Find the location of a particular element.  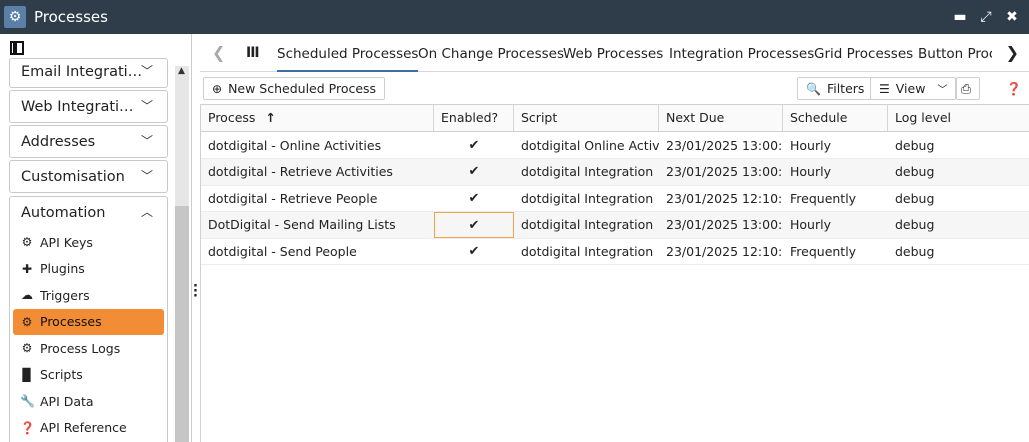

cell-process: dotdigital - Retrieve Activities is located at coordinates (300, 172).